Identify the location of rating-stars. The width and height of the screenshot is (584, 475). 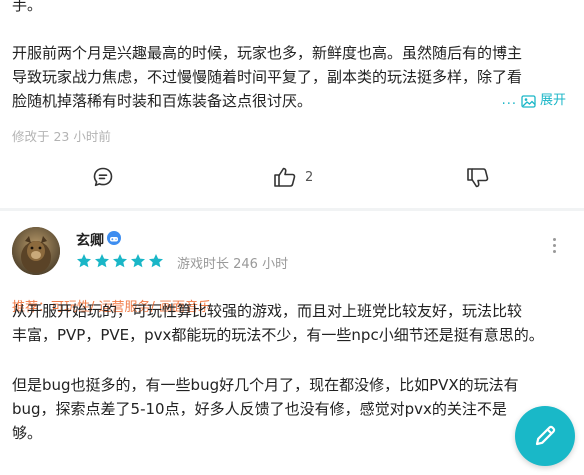
(120, 261).